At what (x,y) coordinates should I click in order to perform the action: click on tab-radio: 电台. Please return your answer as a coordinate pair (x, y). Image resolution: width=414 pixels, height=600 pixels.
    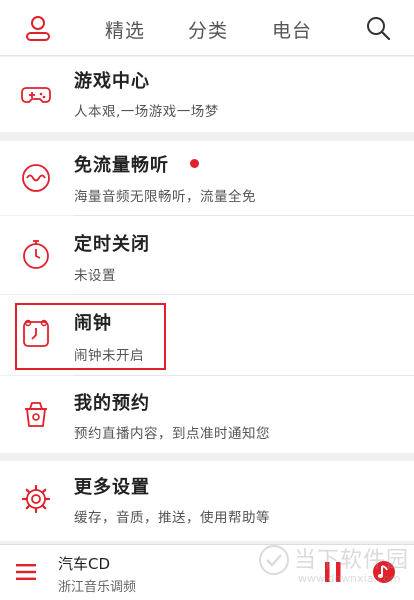
    Looking at the image, I should click on (292, 29).